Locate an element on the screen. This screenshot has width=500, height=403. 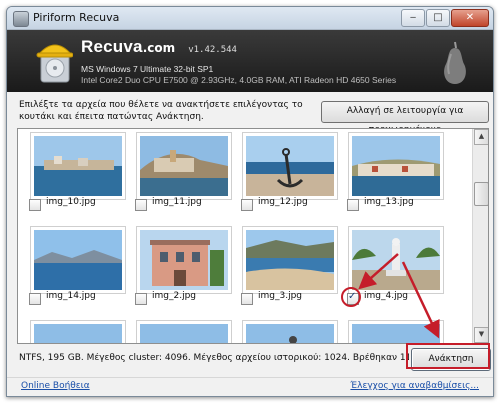
file-thumbnail-item: img_7.jpg is located at coordinates (288, 329).